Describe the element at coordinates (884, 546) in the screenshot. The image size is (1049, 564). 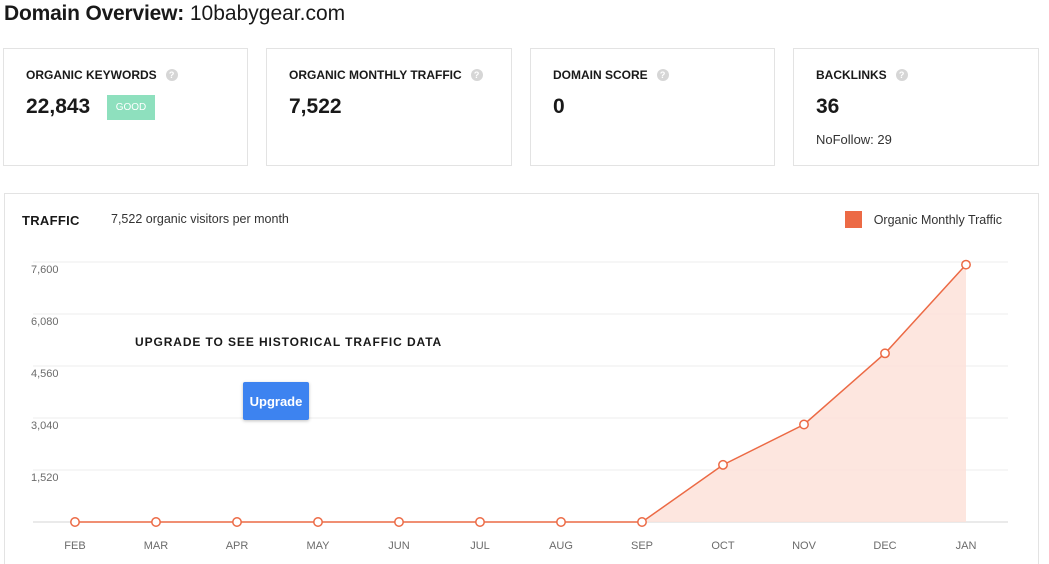
I see `x-tick-label: DEC` at that location.